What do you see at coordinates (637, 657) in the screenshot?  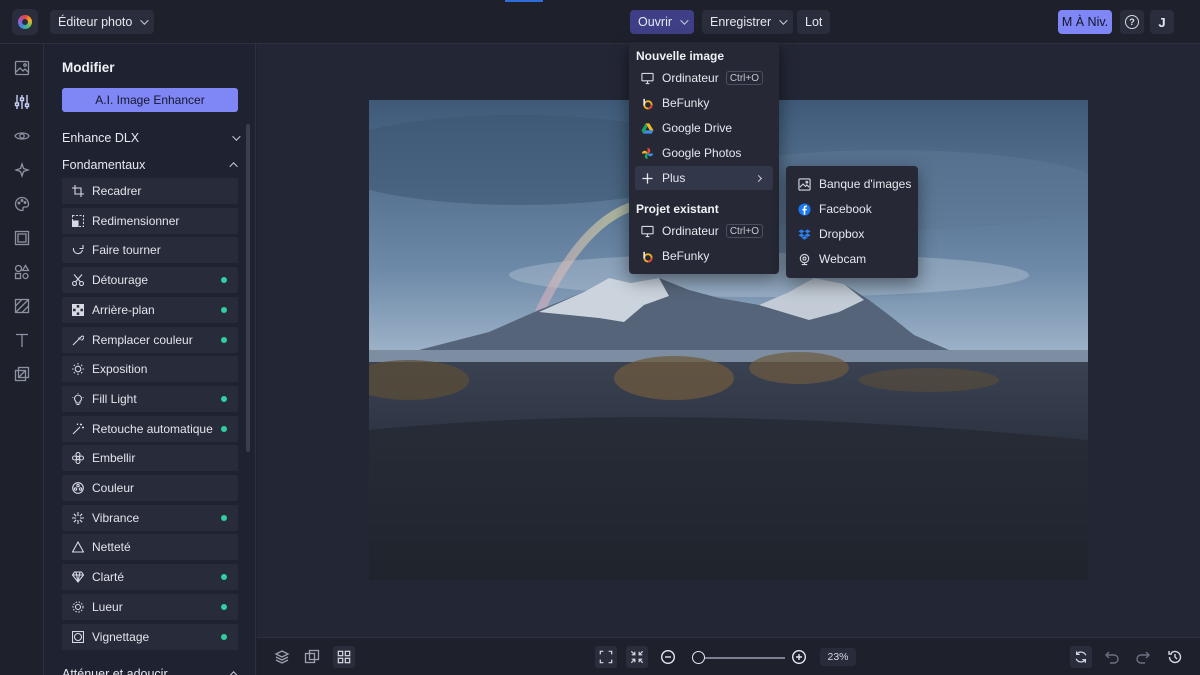 I see `fit-to-screen-icon` at bounding box center [637, 657].